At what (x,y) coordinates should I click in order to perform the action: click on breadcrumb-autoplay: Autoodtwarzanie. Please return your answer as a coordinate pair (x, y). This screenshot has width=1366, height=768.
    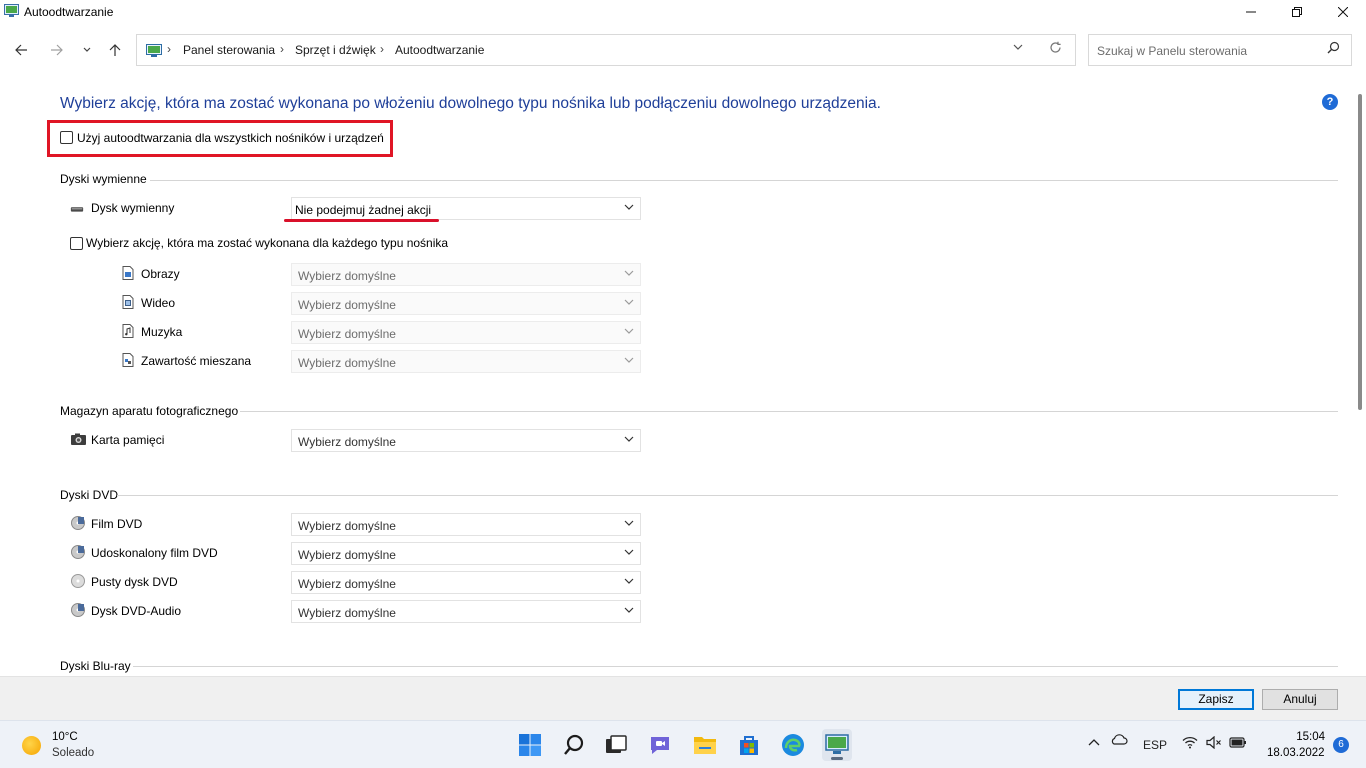
    Looking at the image, I should click on (439, 50).